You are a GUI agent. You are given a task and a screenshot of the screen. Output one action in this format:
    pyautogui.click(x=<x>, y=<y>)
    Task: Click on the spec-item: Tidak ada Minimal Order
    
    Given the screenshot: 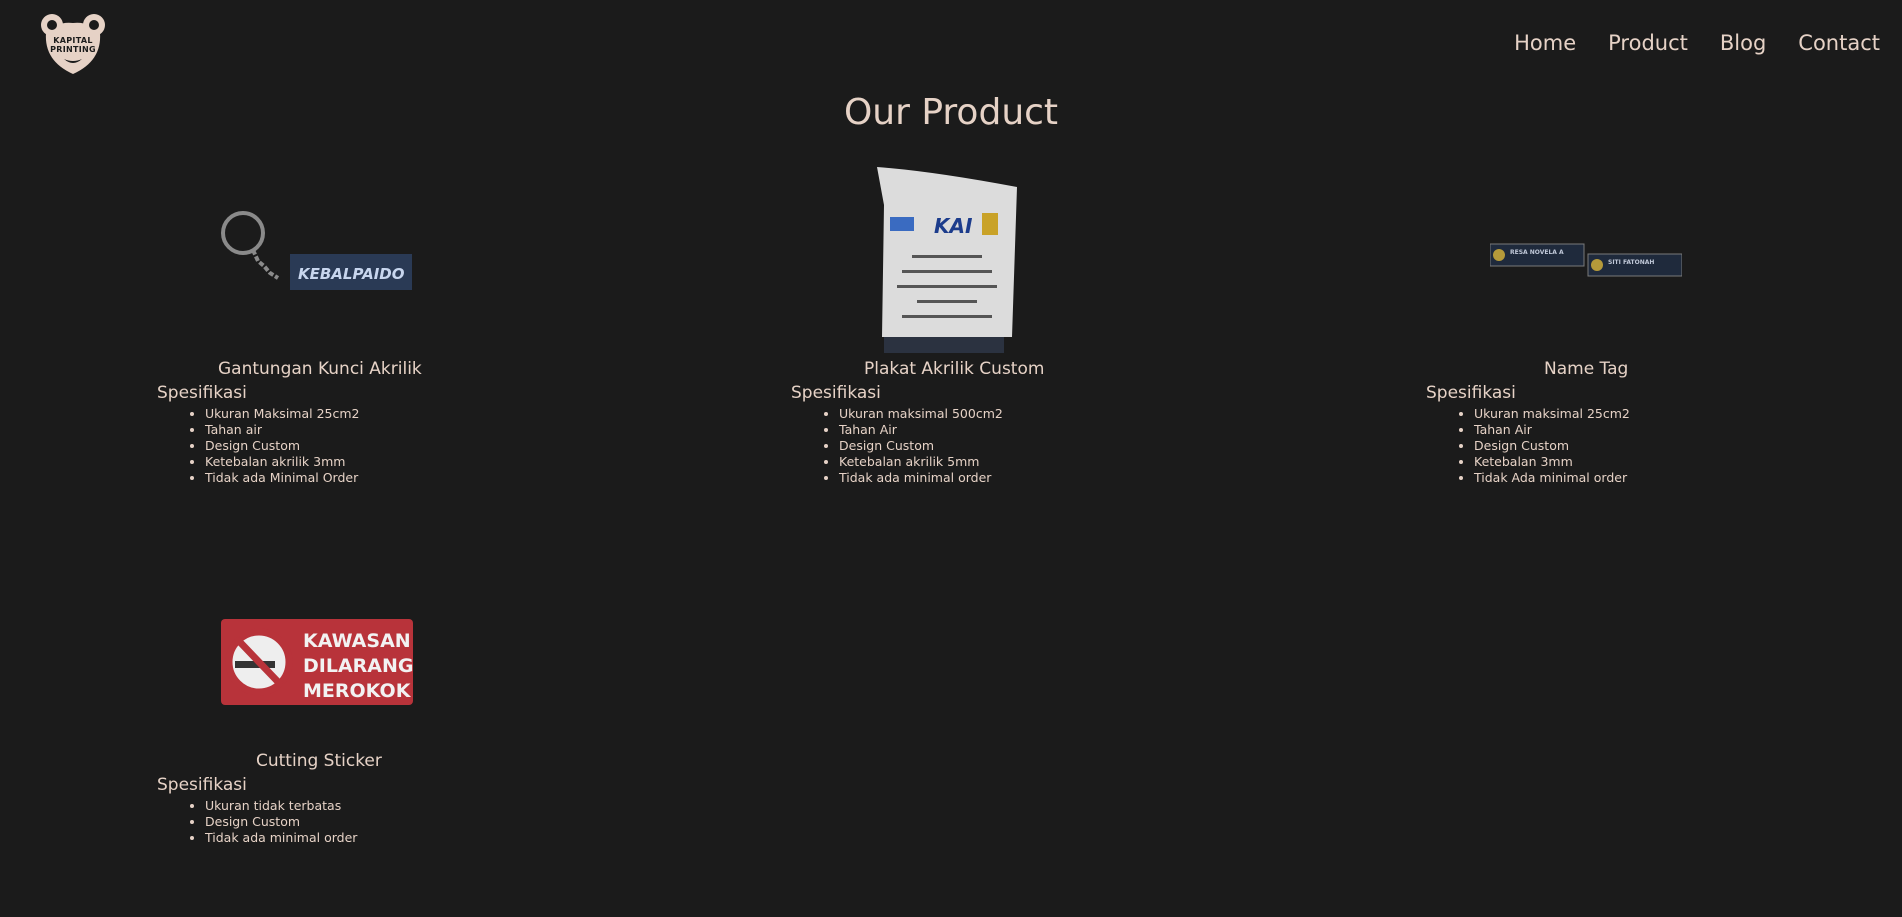 What is the action you would take?
    pyautogui.click(x=282, y=478)
    